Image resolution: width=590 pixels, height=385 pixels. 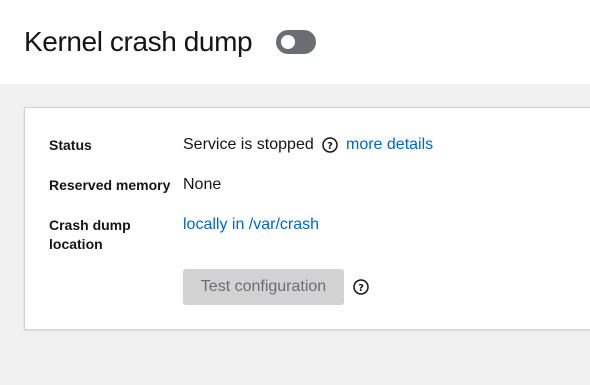 What do you see at coordinates (248, 144) in the screenshot?
I see `status-value: Service is stopped` at bounding box center [248, 144].